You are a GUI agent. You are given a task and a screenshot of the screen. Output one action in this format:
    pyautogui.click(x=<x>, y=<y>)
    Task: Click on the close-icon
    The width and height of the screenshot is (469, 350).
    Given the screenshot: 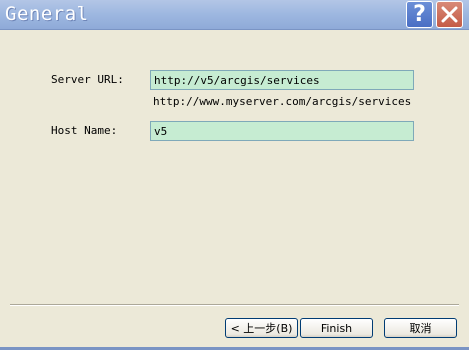 What is the action you would take?
    pyautogui.click(x=449, y=14)
    